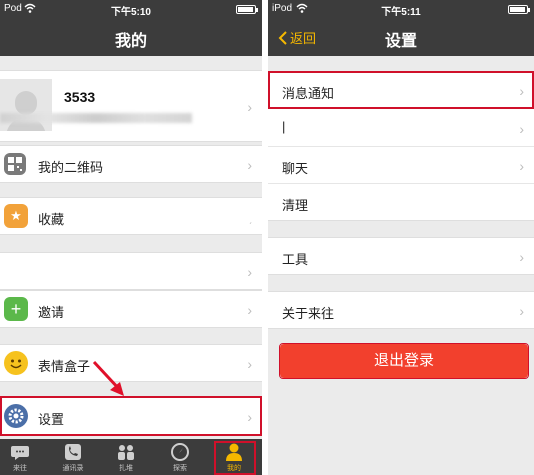 This screenshot has height=475, width=534. I want to click on unlabeled-label: |, so click(284, 126).